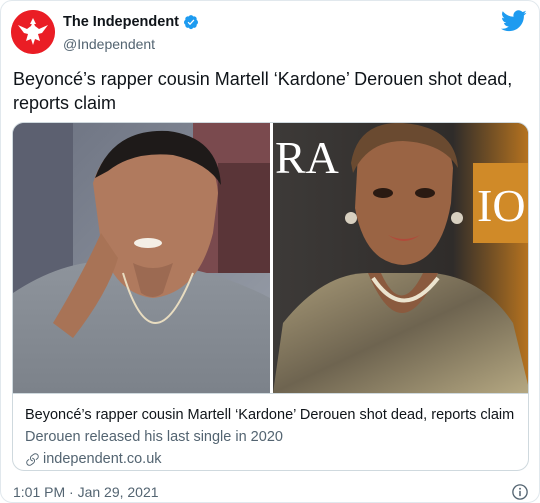  I want to click on sign-text-right: IO, so click(501, 205).